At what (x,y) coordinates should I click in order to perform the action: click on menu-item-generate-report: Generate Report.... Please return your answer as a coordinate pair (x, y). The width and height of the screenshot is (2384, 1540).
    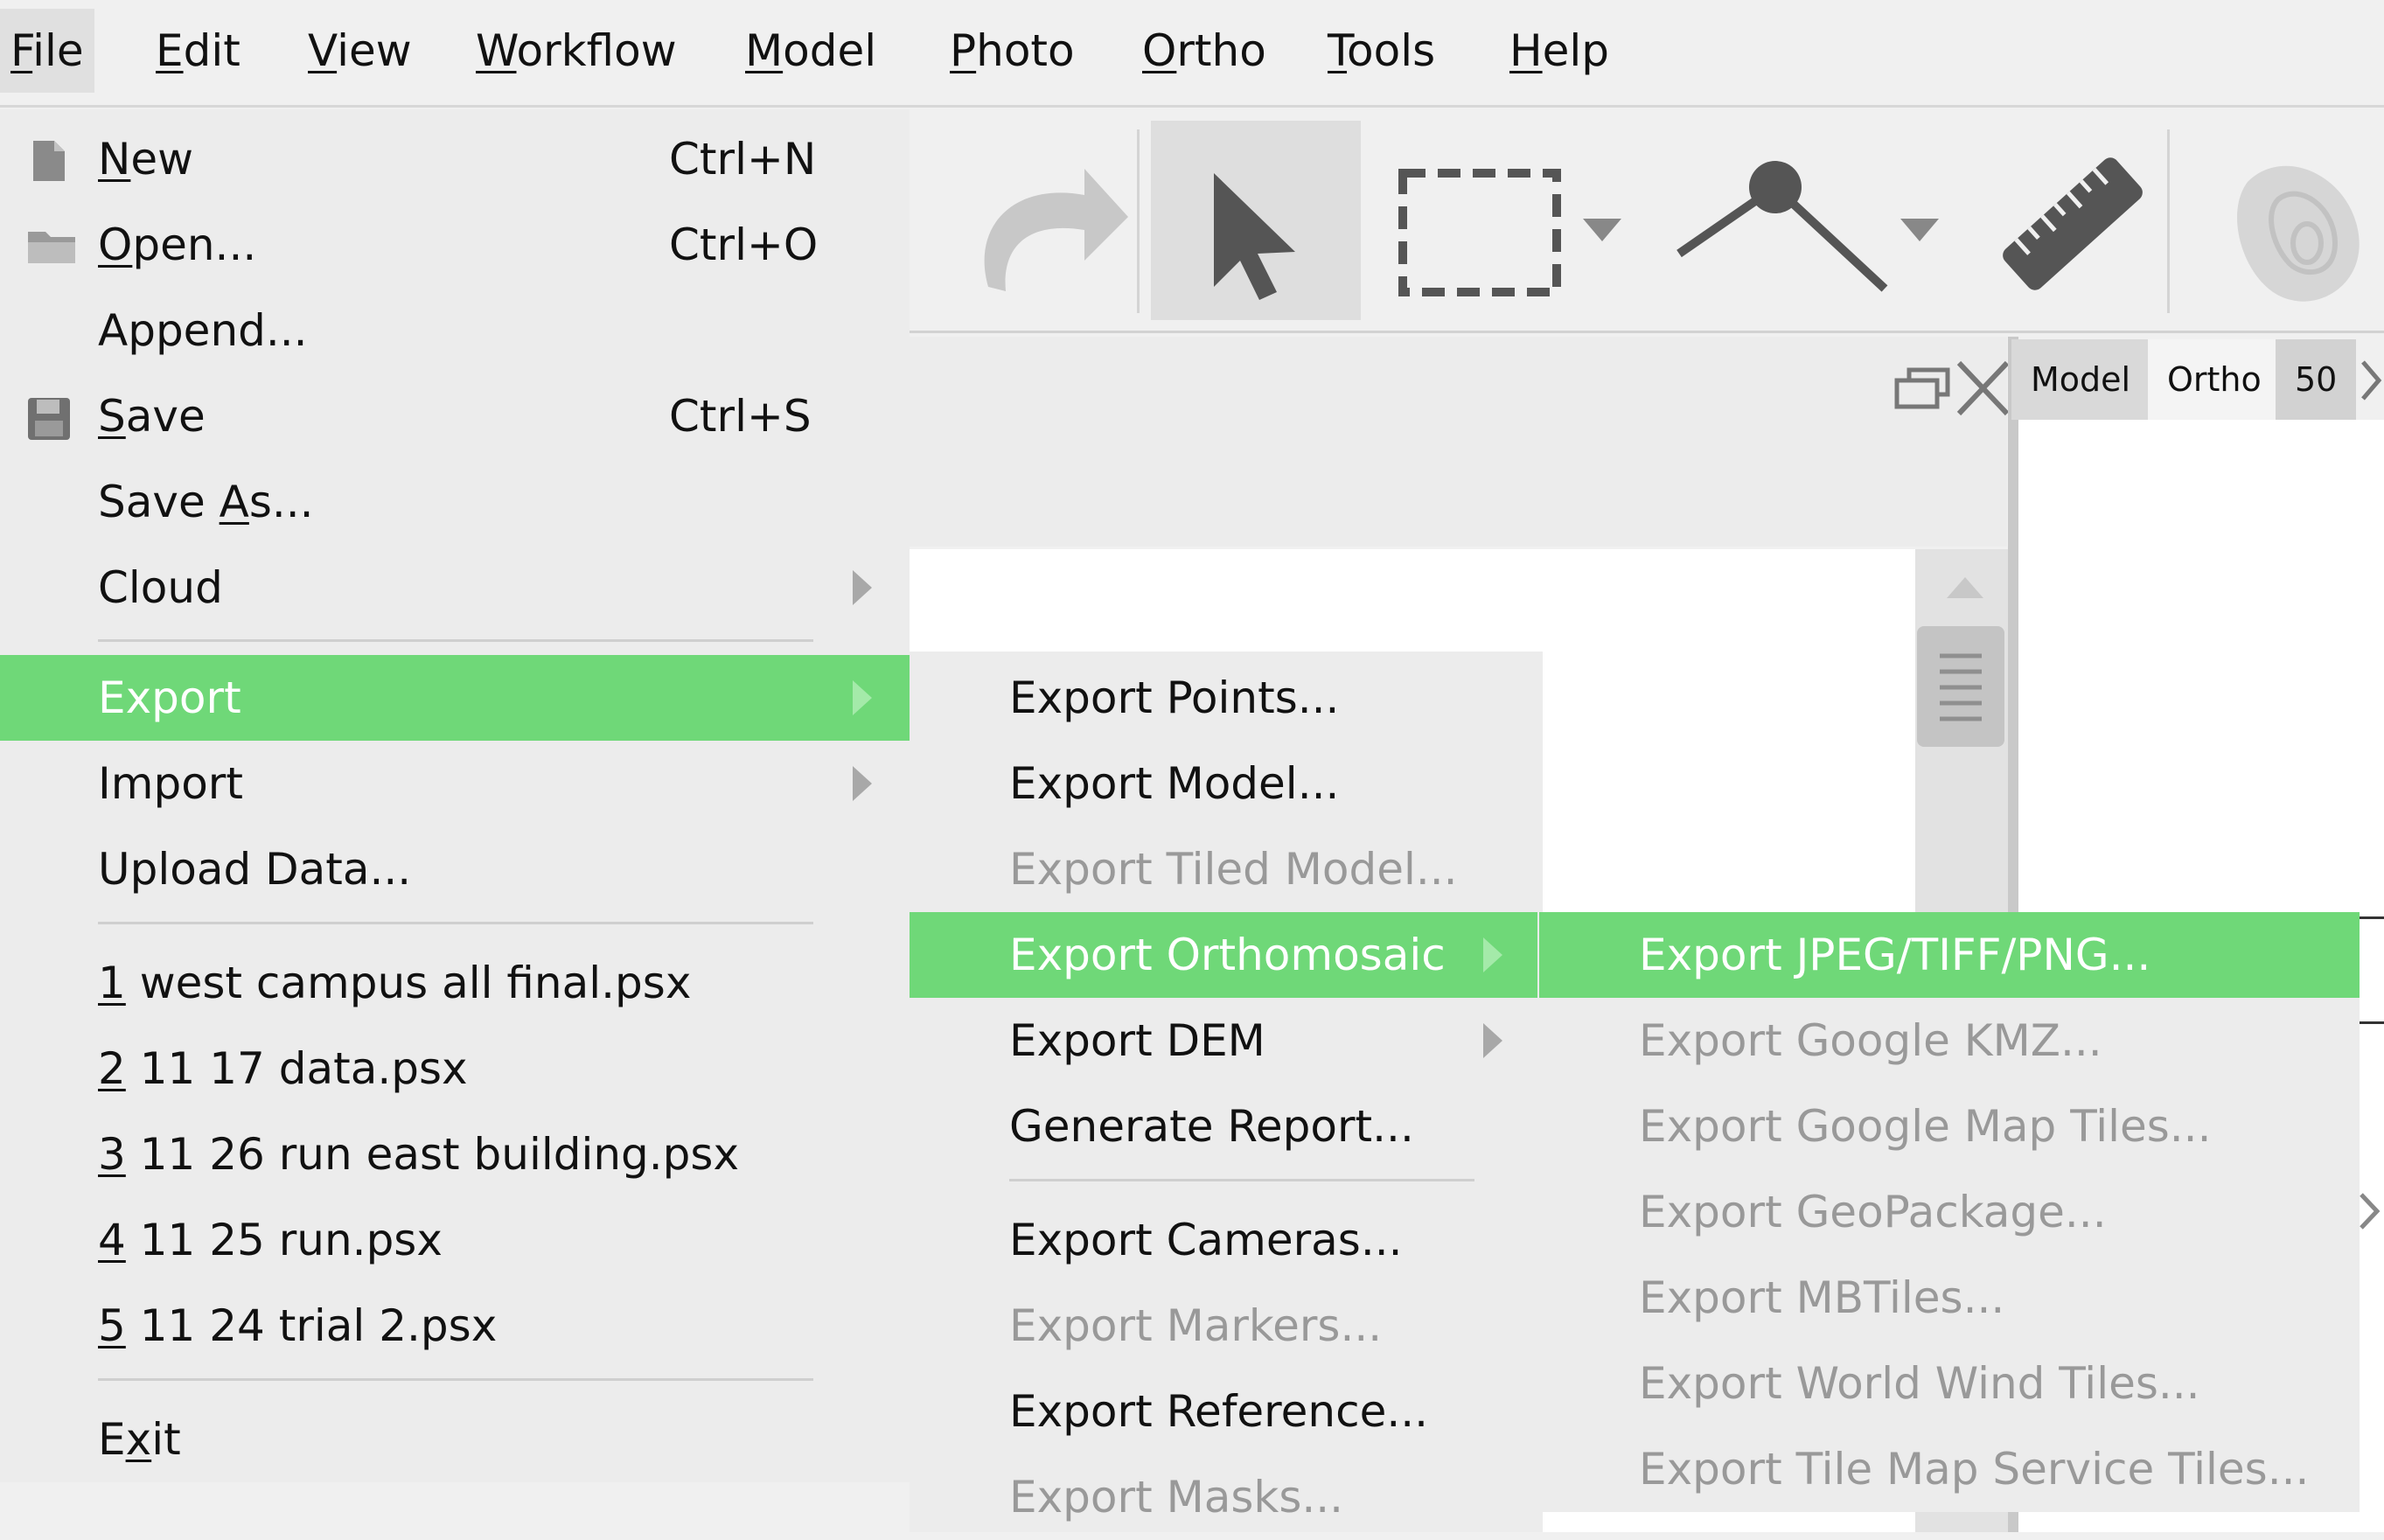
    Looking at the image, I should click on (1227, 1127).